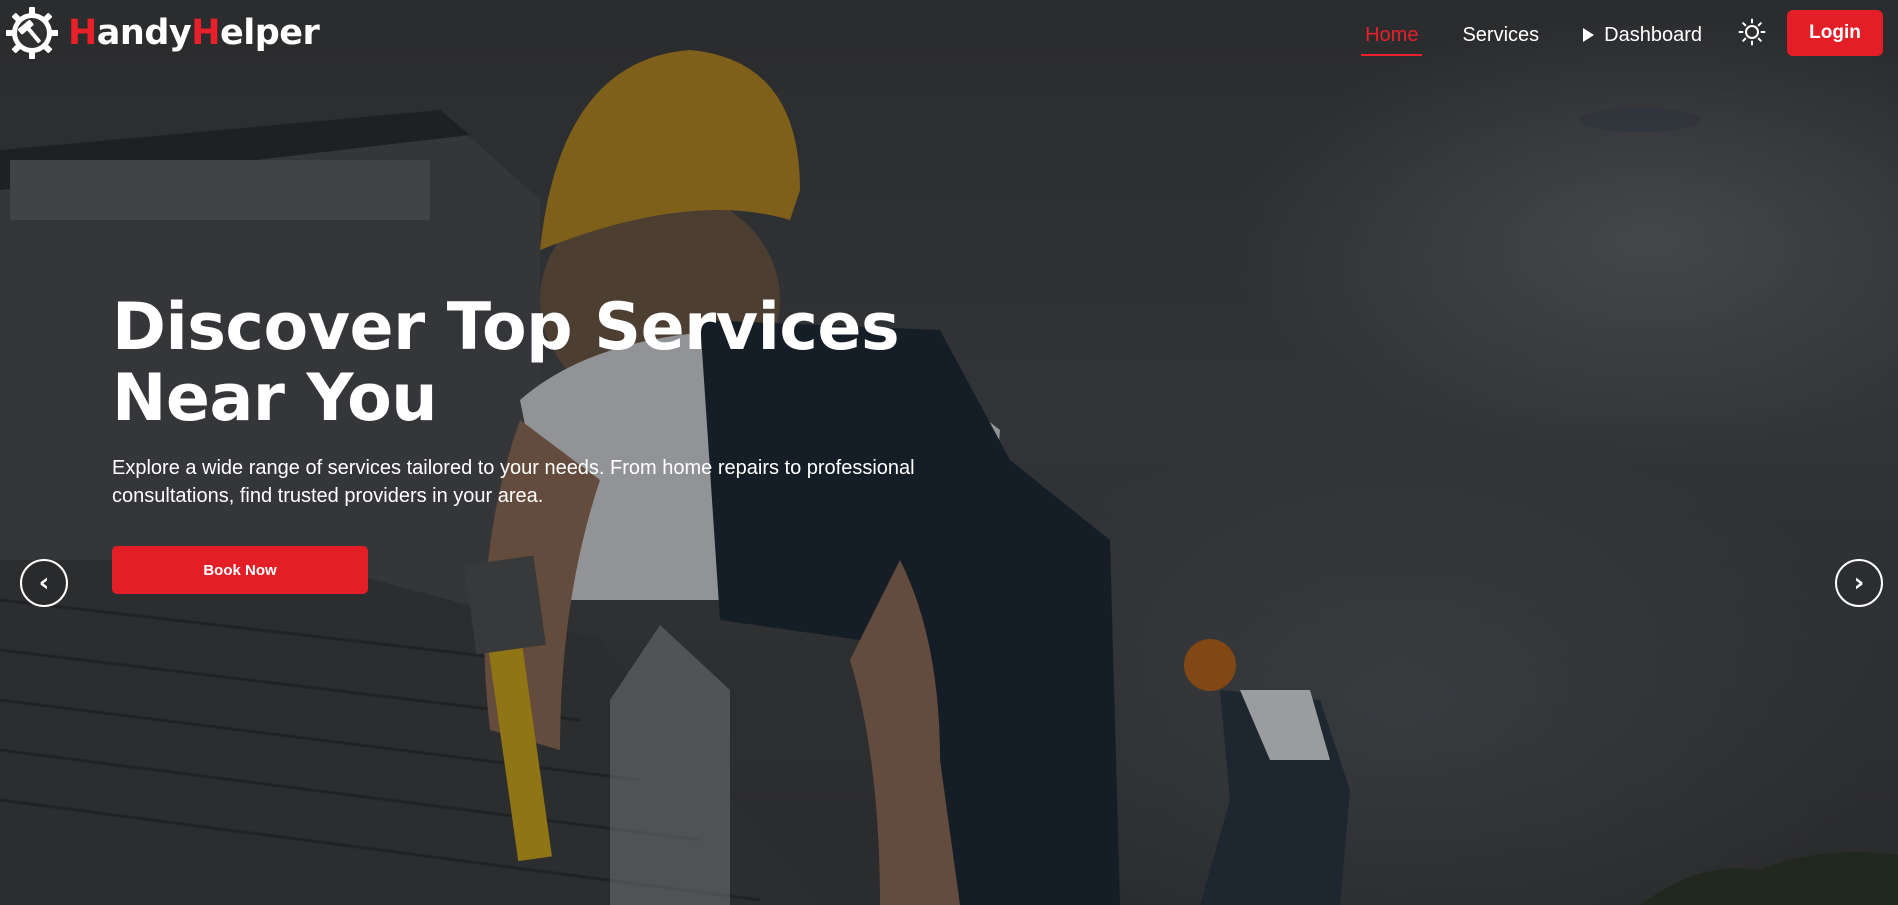 This screenshot has width=1898, height=905. Describe the element at coordinates (1589, 35) in the screenshot. I see `play-icon` at that location.